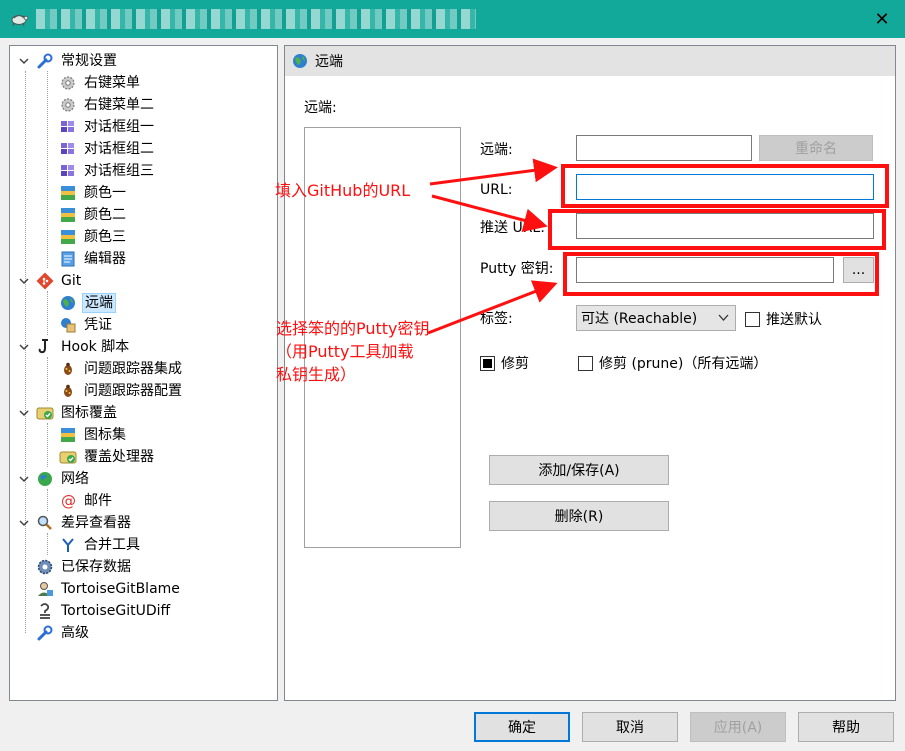  I want to click on push-default-checkbox: 推送默认, so click(783, 319).